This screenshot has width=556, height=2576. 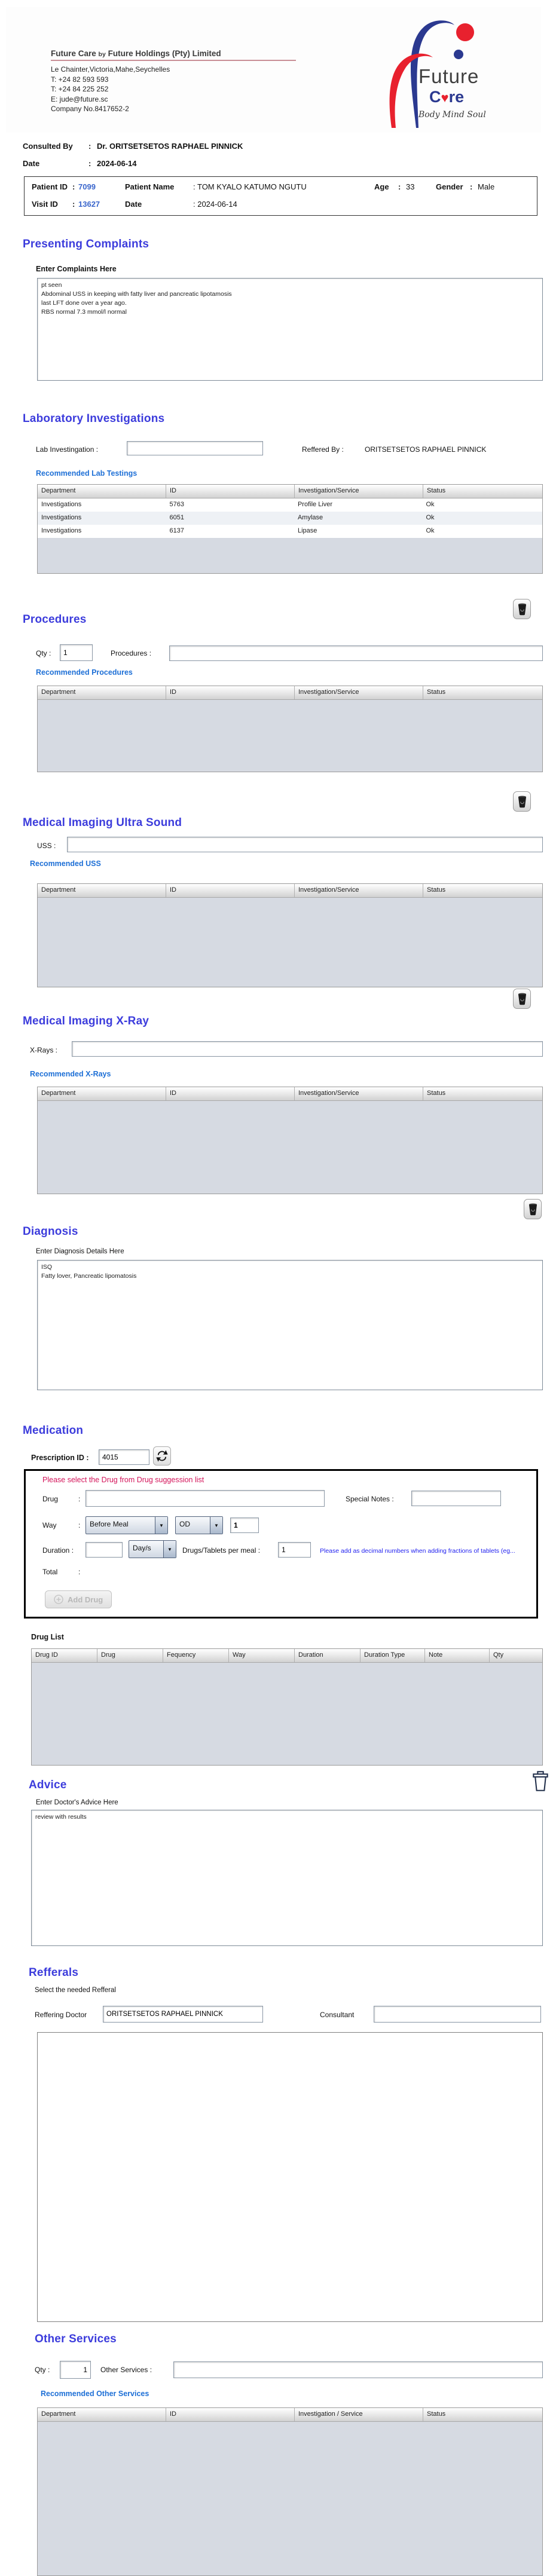 I want to click on drug-input, so click(x=205, y=1498).